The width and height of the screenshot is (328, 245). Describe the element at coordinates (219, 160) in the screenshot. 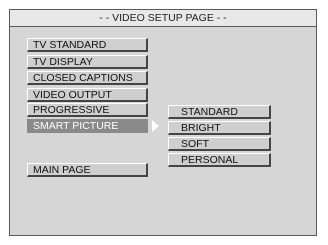

I see `submenu-item-personal: PERSONAL` at that location.